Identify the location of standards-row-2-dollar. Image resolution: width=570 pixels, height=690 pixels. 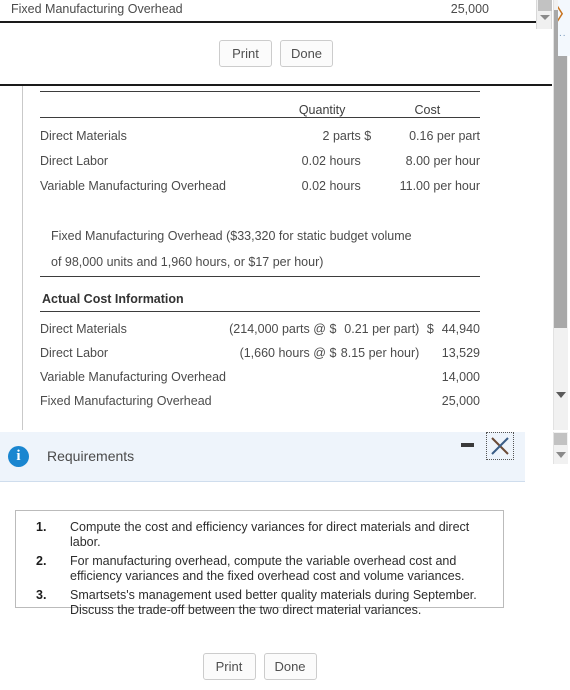
(368, 180).